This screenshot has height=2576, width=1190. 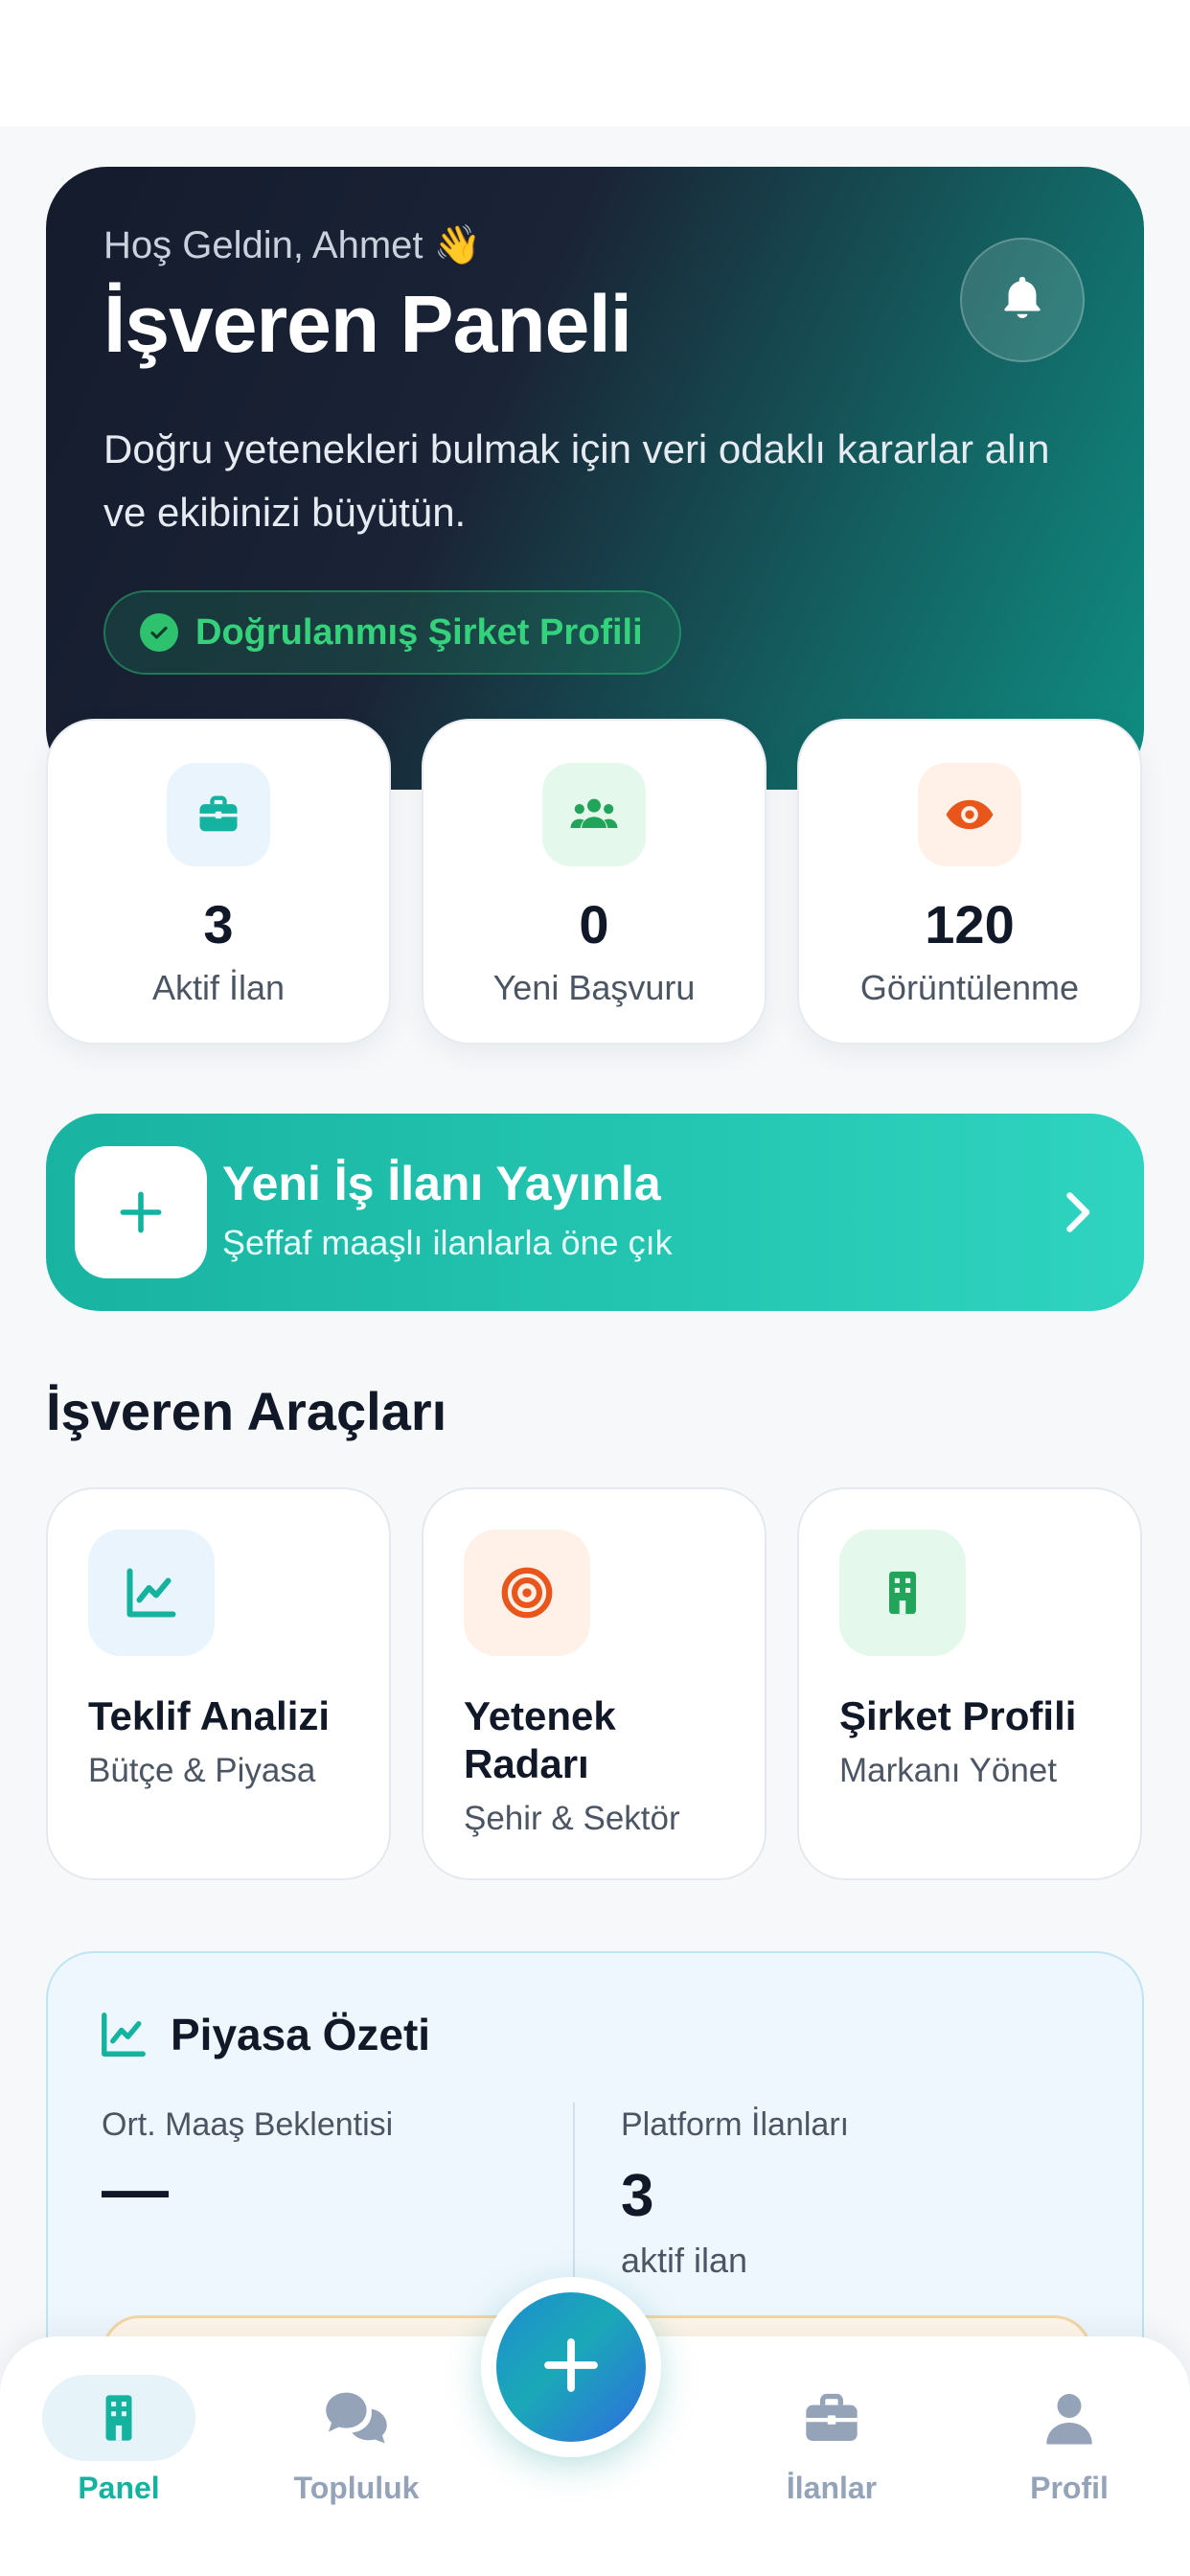 I want to click on tab-label: Profil, so click(x=1070, y=2488).